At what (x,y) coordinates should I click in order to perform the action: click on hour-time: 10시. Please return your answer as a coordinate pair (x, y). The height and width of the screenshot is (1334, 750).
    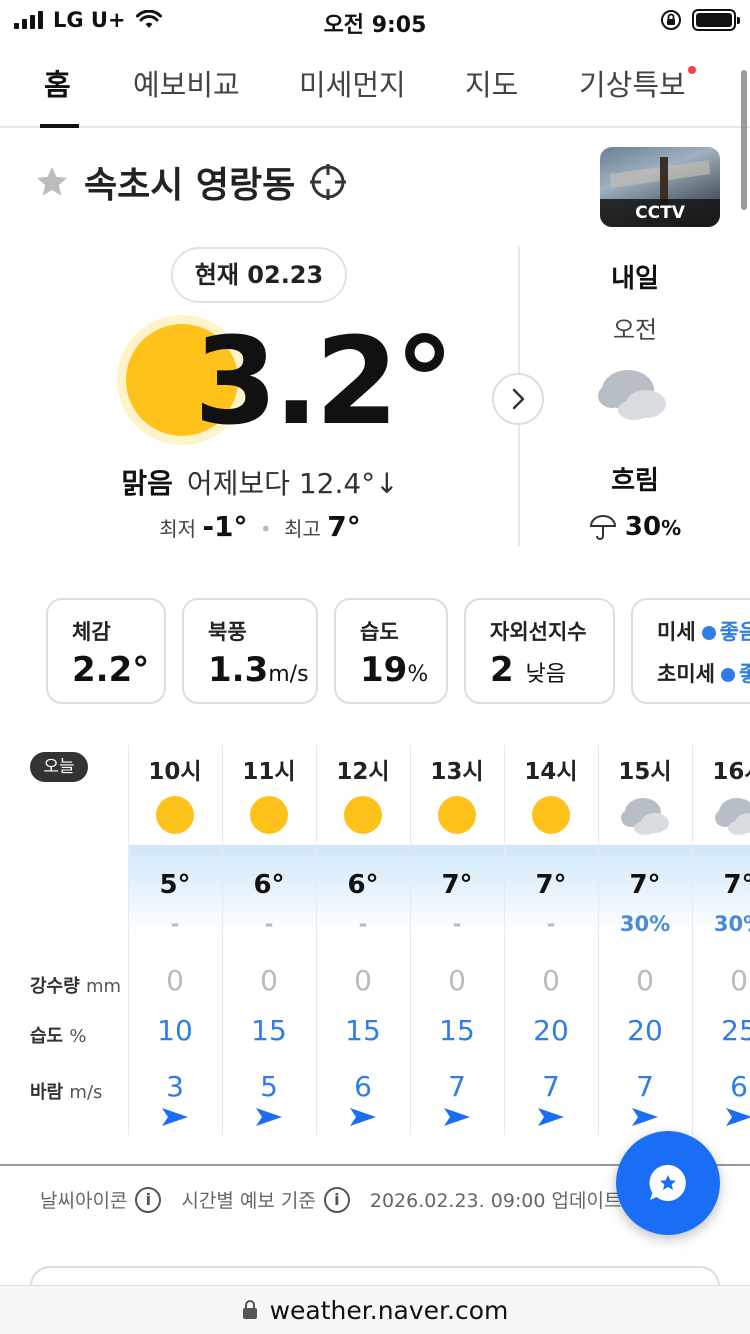
    Looking at the image, I should click on (175, 772).